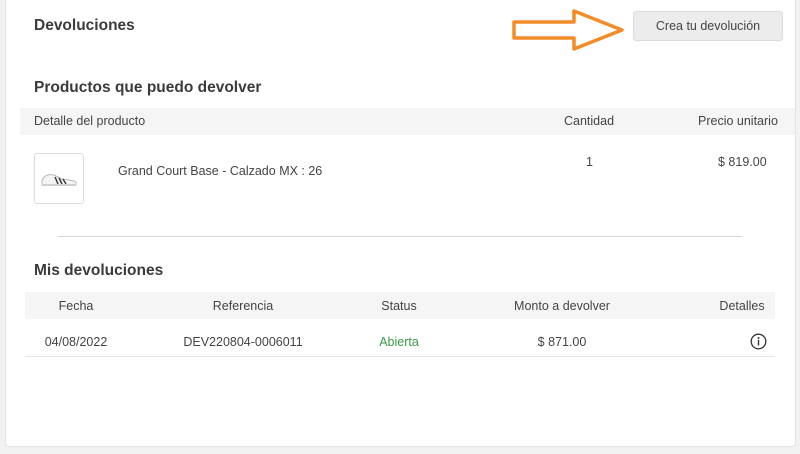 The width and height of the screenshot is (800, 454). I want to click on product-unit-price: $ 819.00, so click(742, 162).